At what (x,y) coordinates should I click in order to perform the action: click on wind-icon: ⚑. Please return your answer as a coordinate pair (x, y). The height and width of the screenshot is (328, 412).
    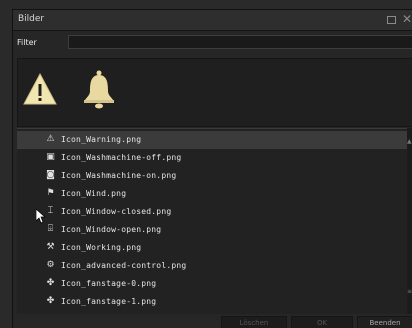
    Looking at the image, I should click on (50, 193).